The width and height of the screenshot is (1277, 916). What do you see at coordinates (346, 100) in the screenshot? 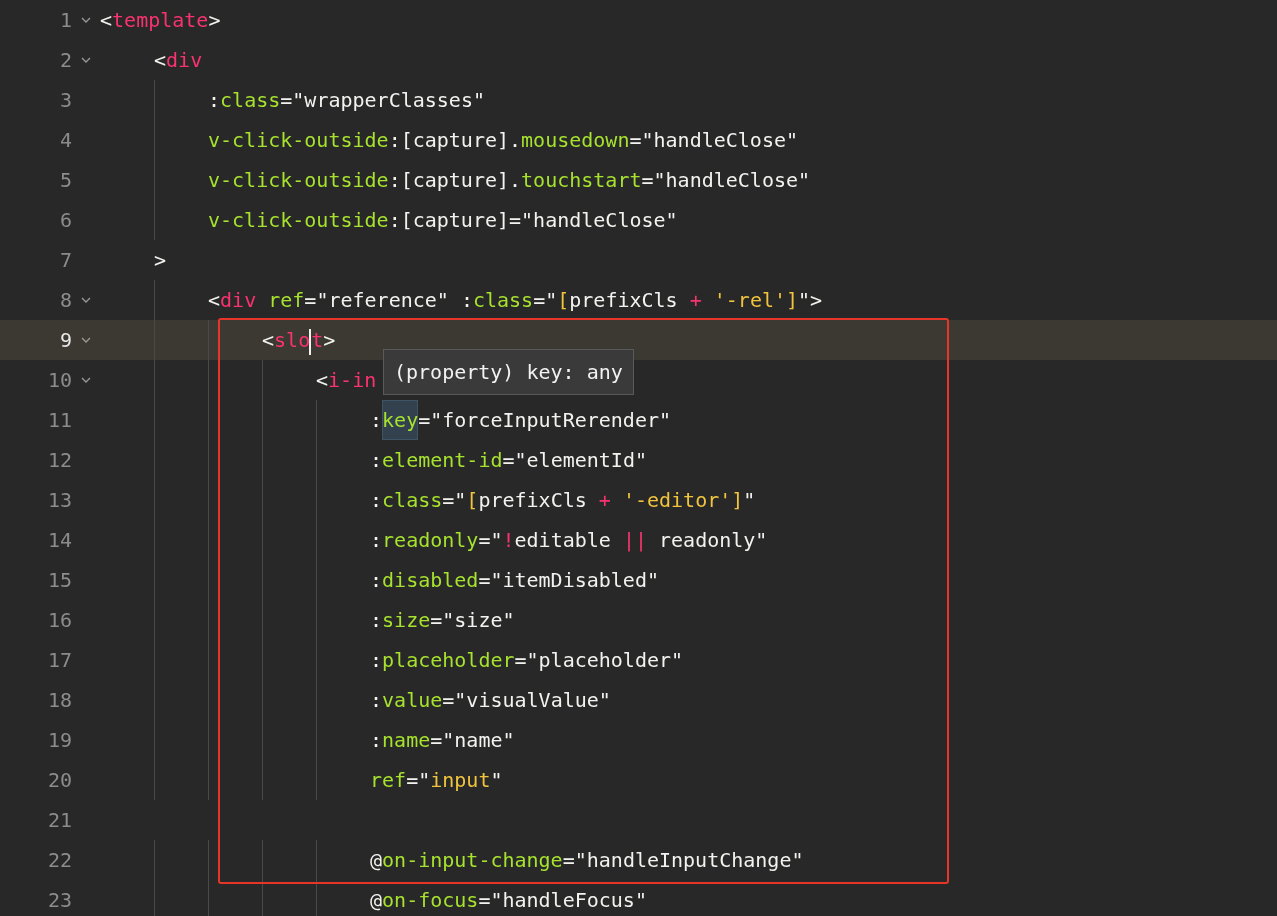
I see `code-line: :class="wrapperClasses"` at bounding box center [346, 100].